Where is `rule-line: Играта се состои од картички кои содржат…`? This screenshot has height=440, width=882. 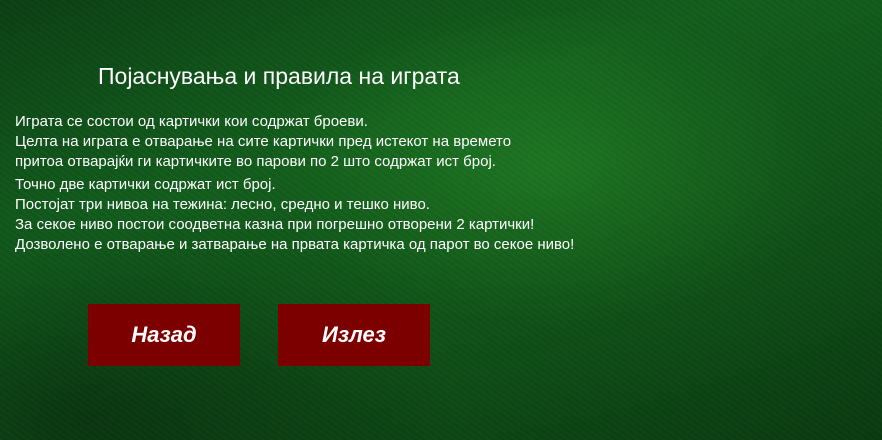 rule-line: Играта се состои од картички кои содржат… is located at coordinates (191, 121).